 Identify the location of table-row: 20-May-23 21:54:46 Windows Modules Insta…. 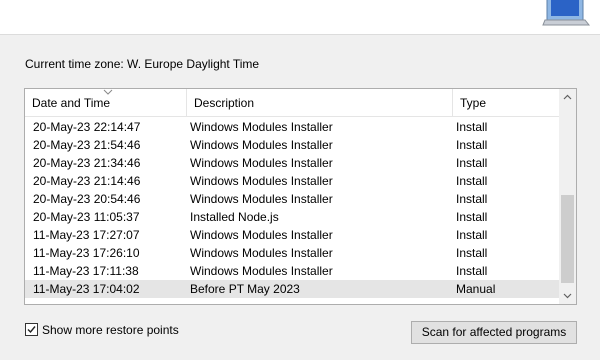
(292, 145).